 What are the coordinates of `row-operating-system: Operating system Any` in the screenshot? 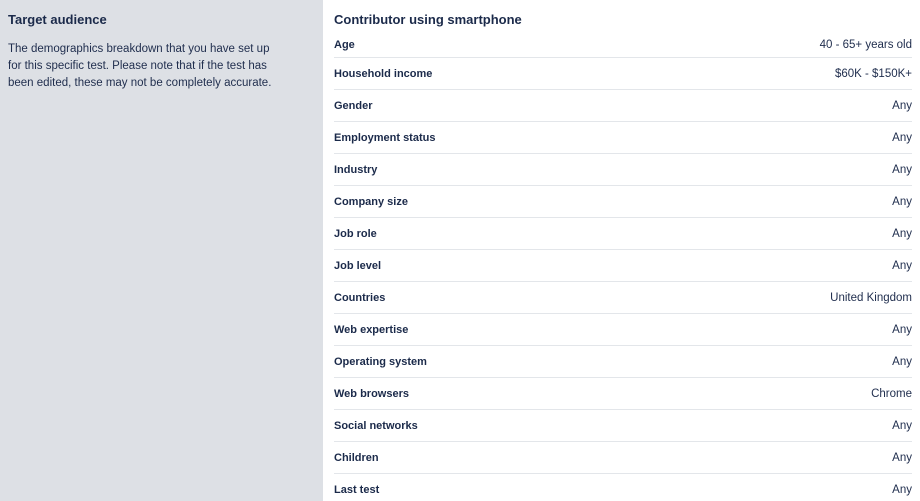 It's located at (623, 362).